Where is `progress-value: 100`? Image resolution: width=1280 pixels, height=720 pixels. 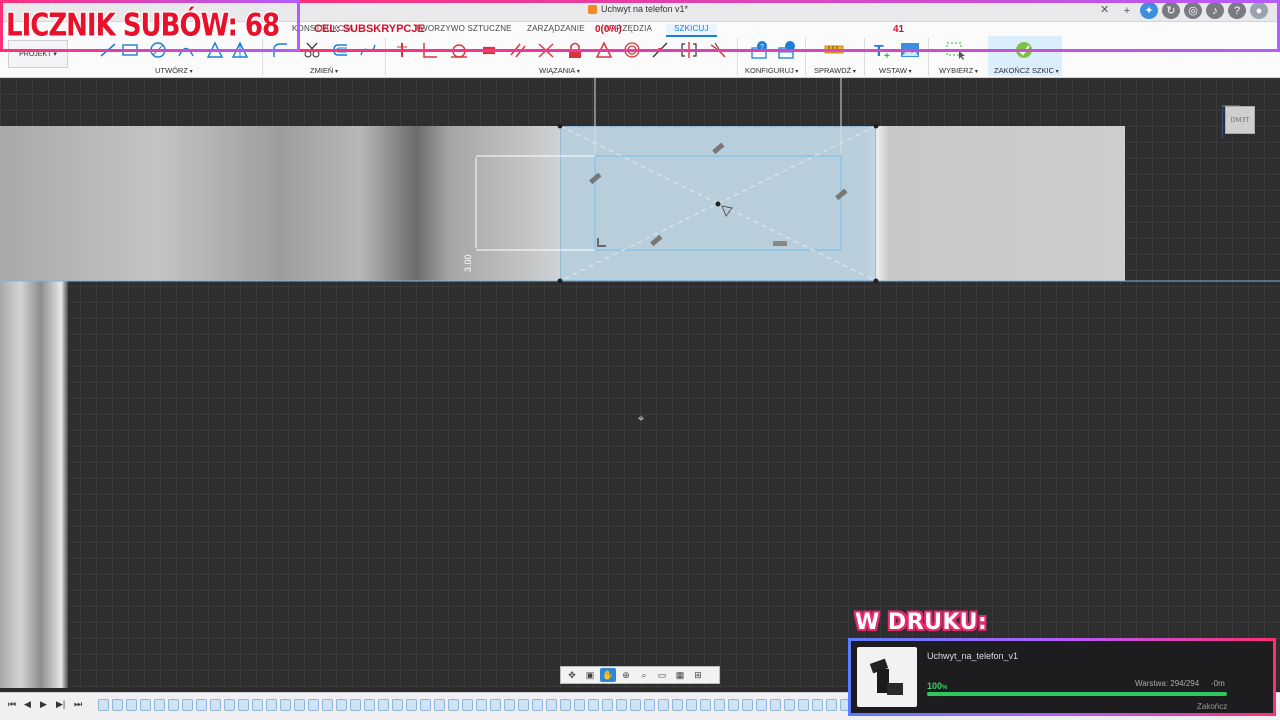 progress-value: 100 is located at coordinates (935, 686).